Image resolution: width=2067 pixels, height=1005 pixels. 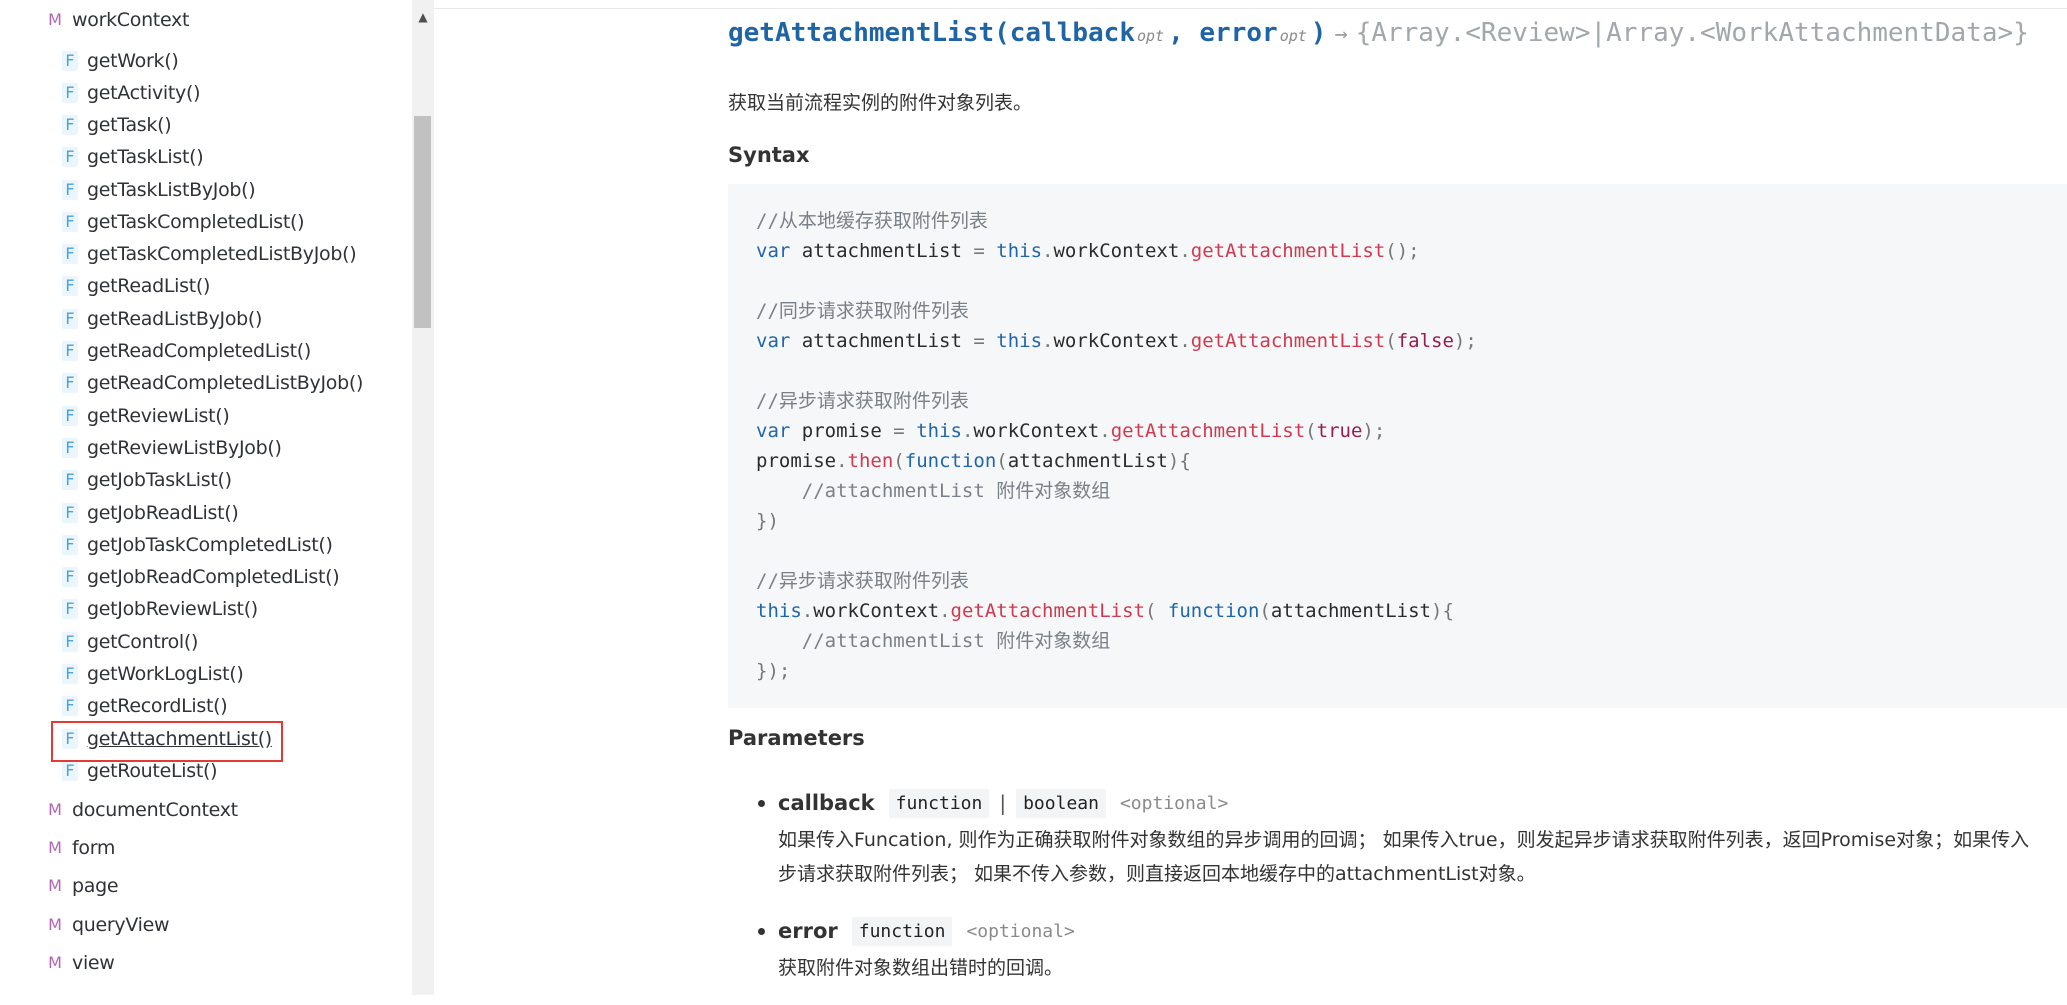 I want to click on sidebar-item-work-context: MworkContext, so click(x=118, y=20).